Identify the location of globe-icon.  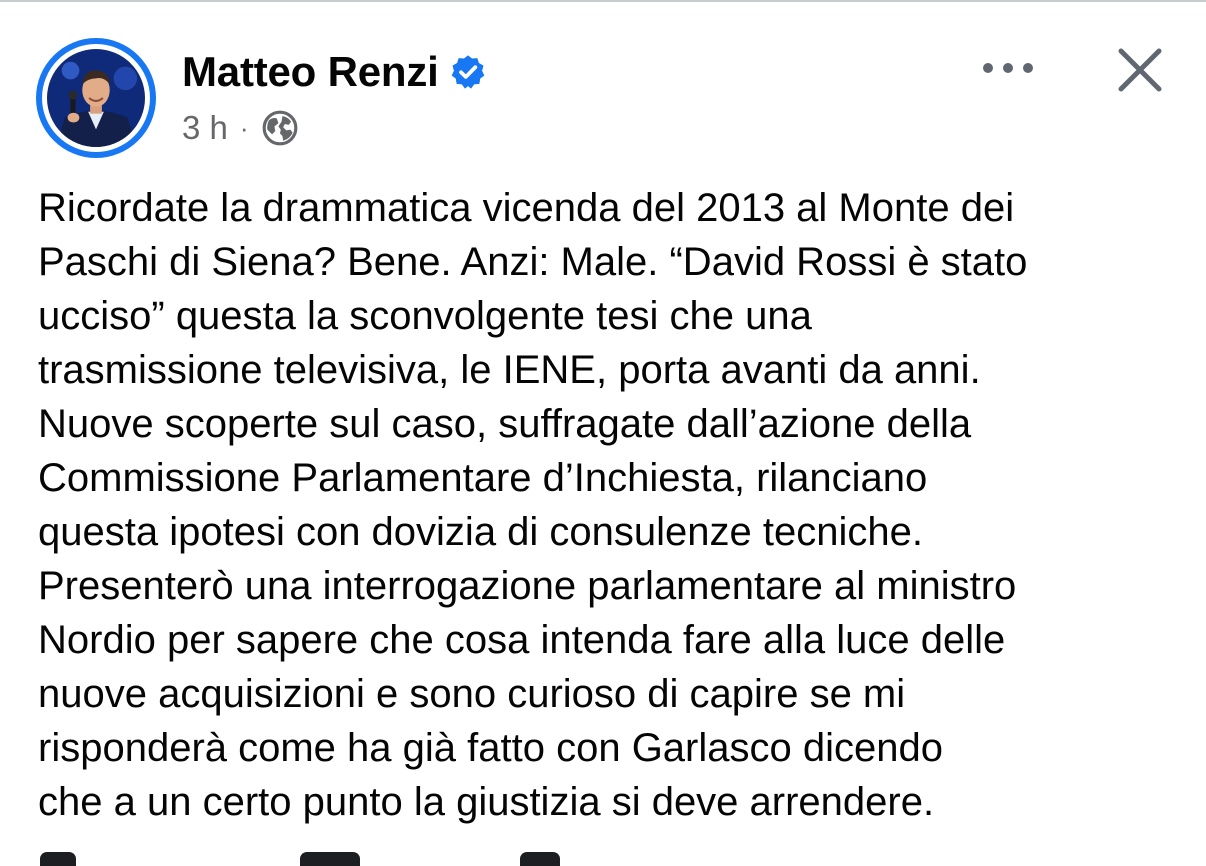
(280, 128).